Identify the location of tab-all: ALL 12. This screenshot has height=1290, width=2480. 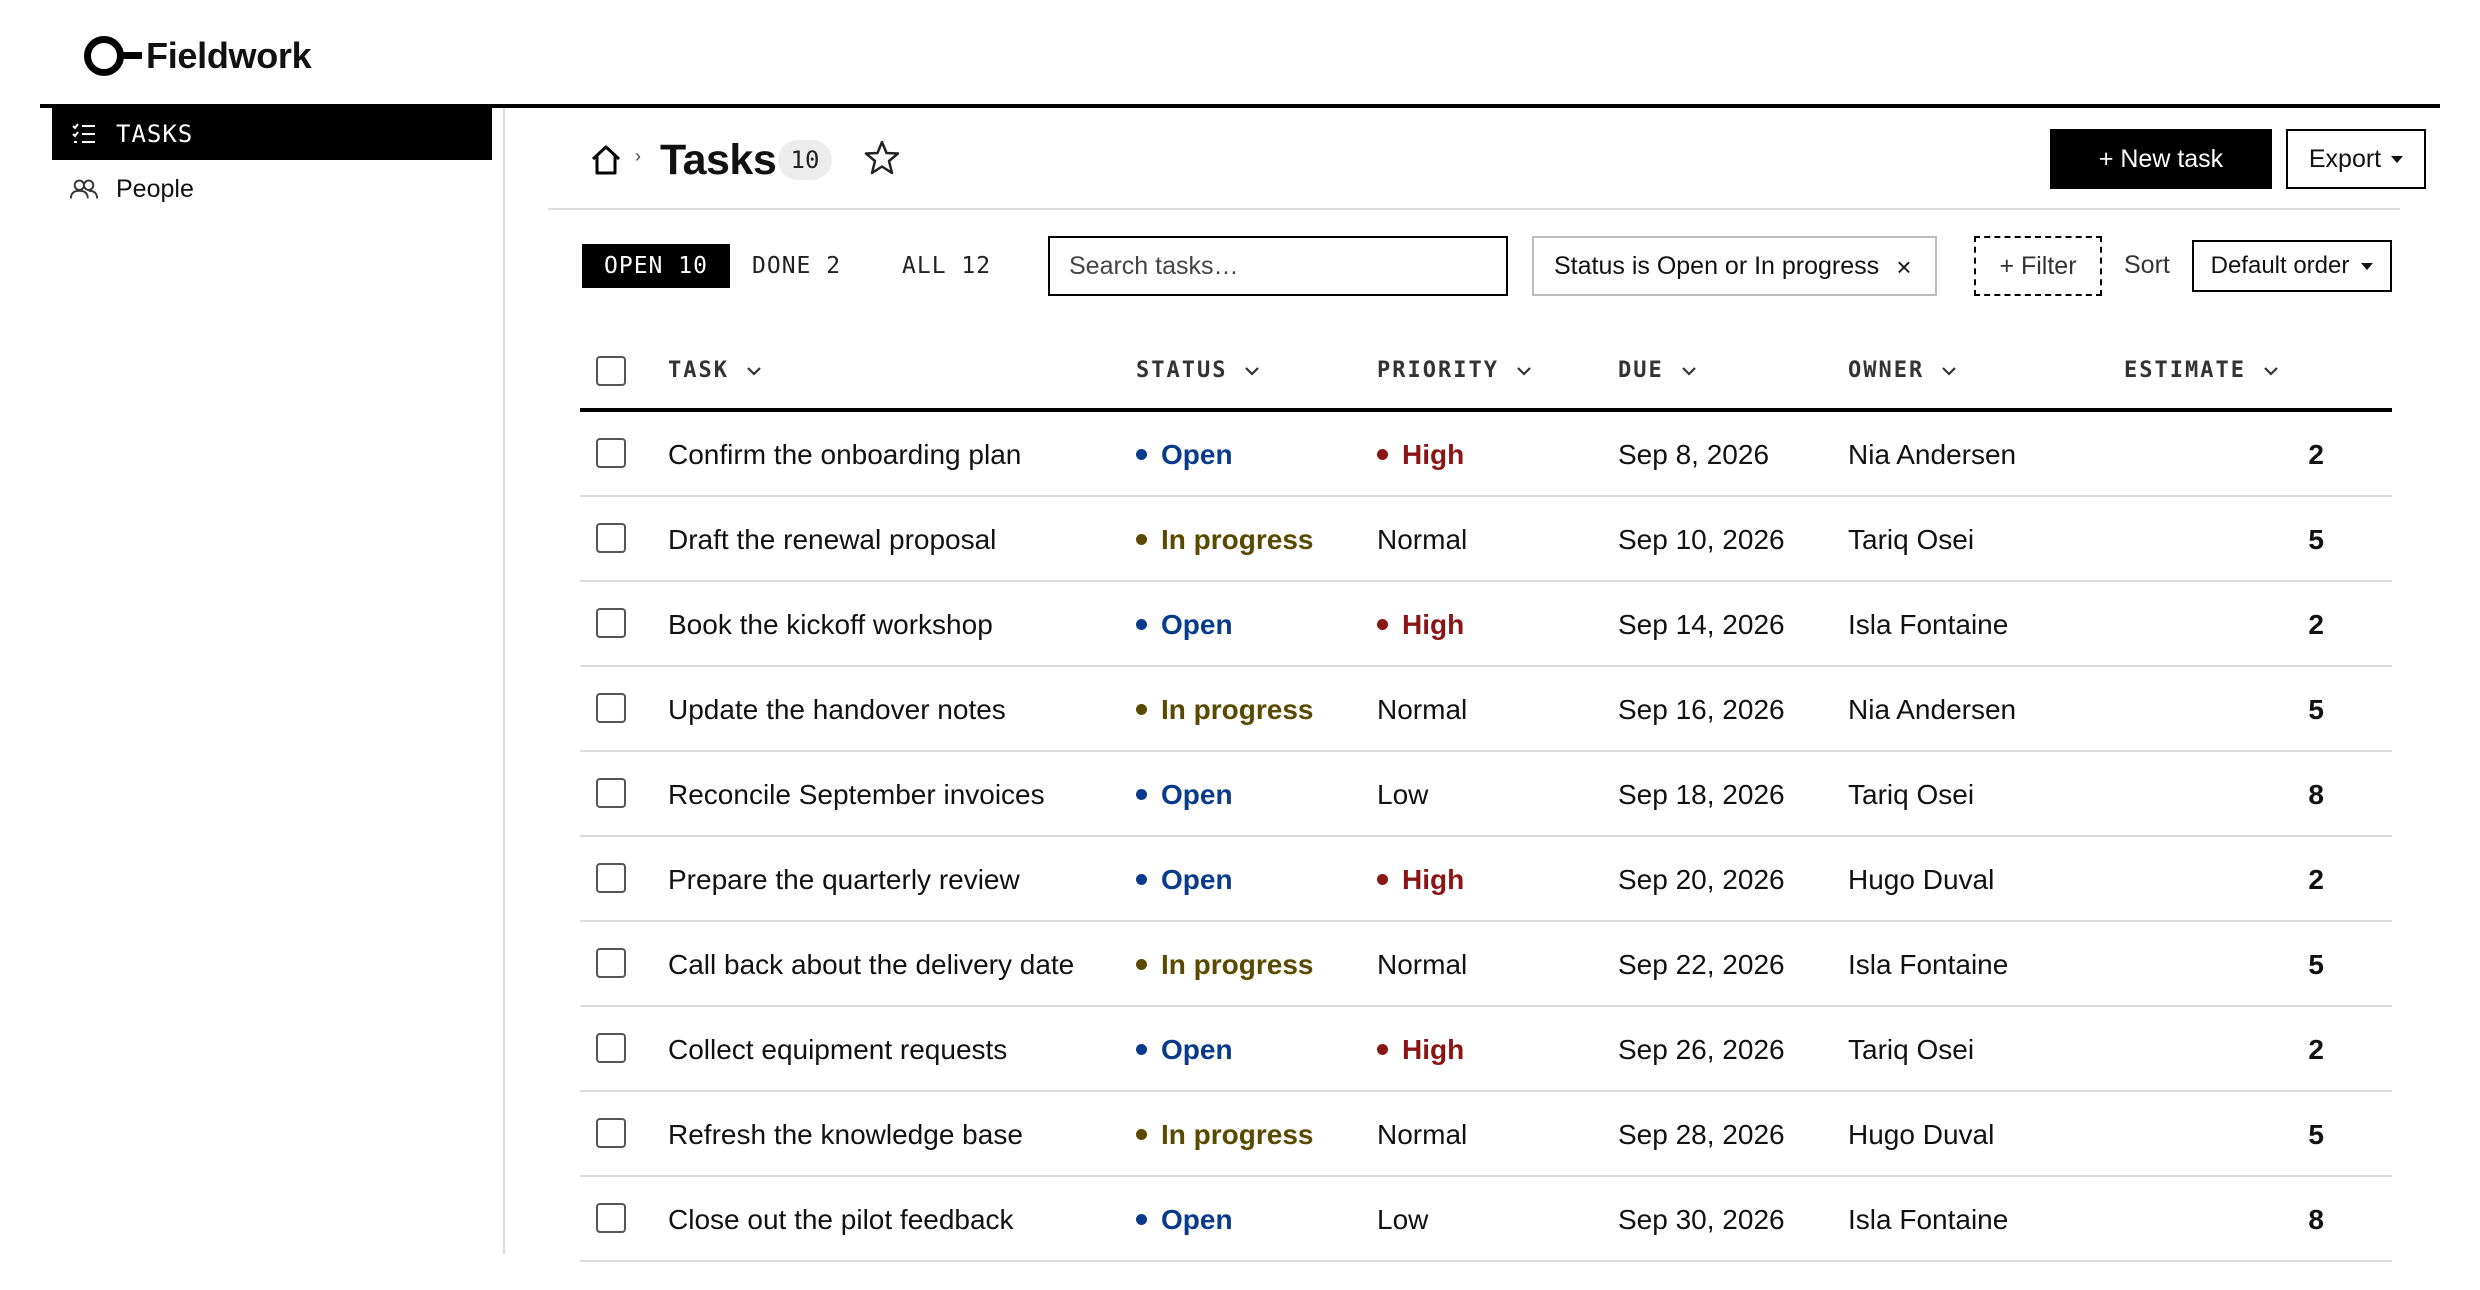
(946, 266).